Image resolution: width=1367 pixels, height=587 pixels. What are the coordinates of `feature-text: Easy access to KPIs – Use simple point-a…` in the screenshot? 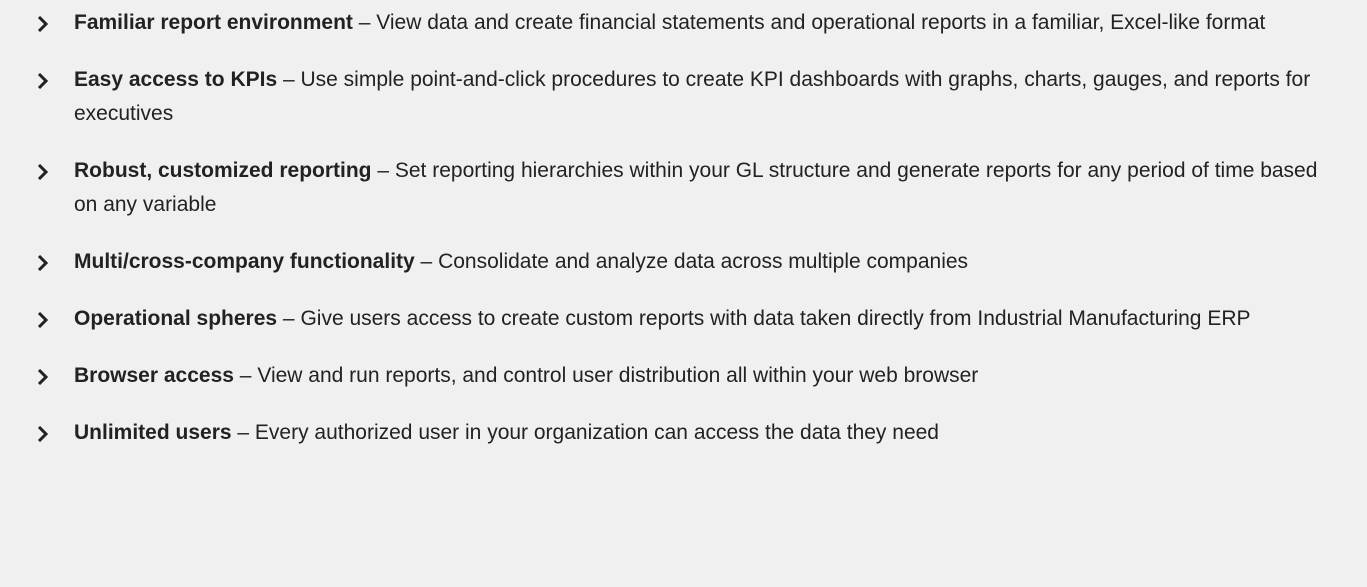 It's located at (705, 97).